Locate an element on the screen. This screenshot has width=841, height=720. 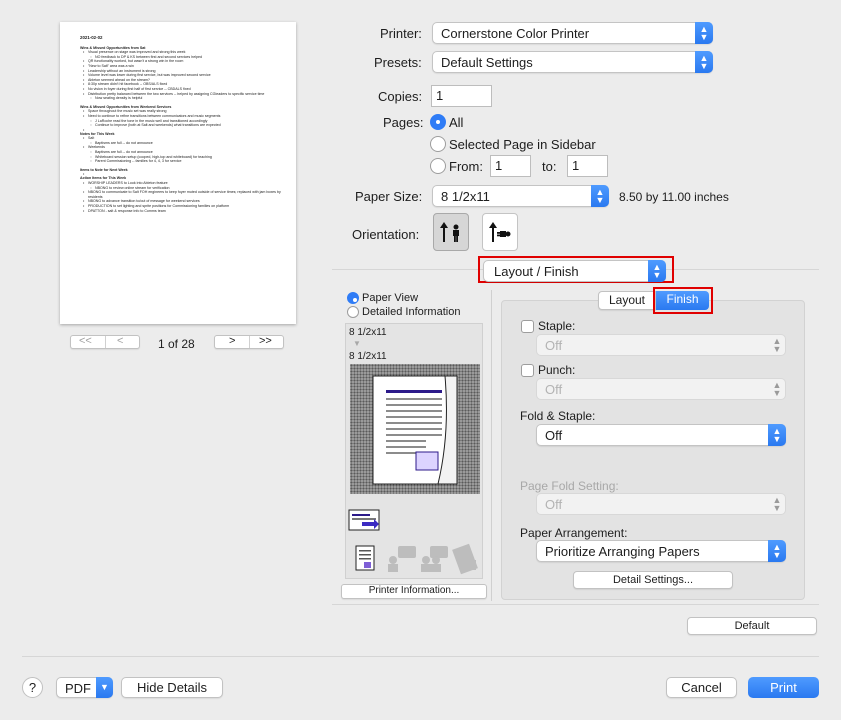
staple-select: Off ▲ ▼ is located at coordinates (661, 345).